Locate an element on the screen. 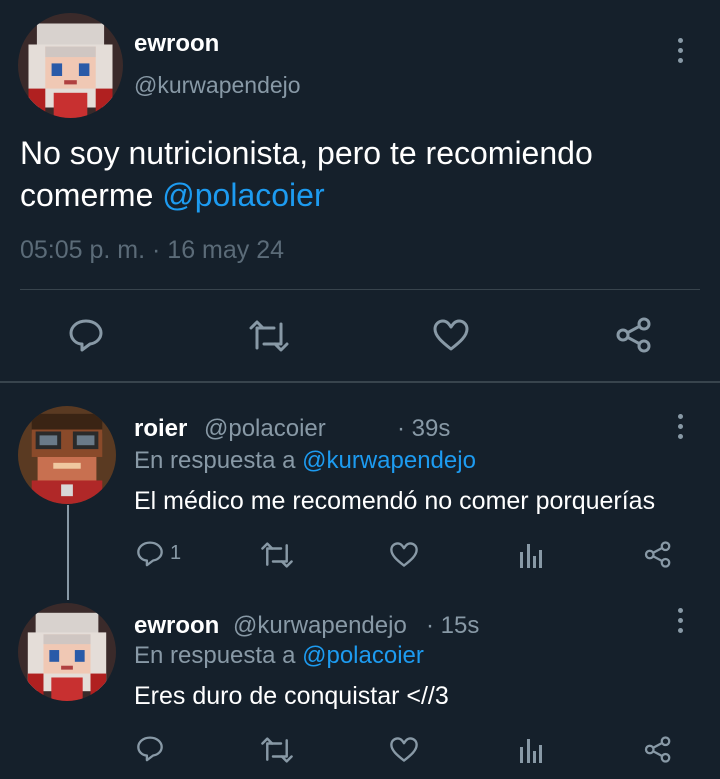  reply-author-handle: @polacoier is located at coordinates (265, 429).